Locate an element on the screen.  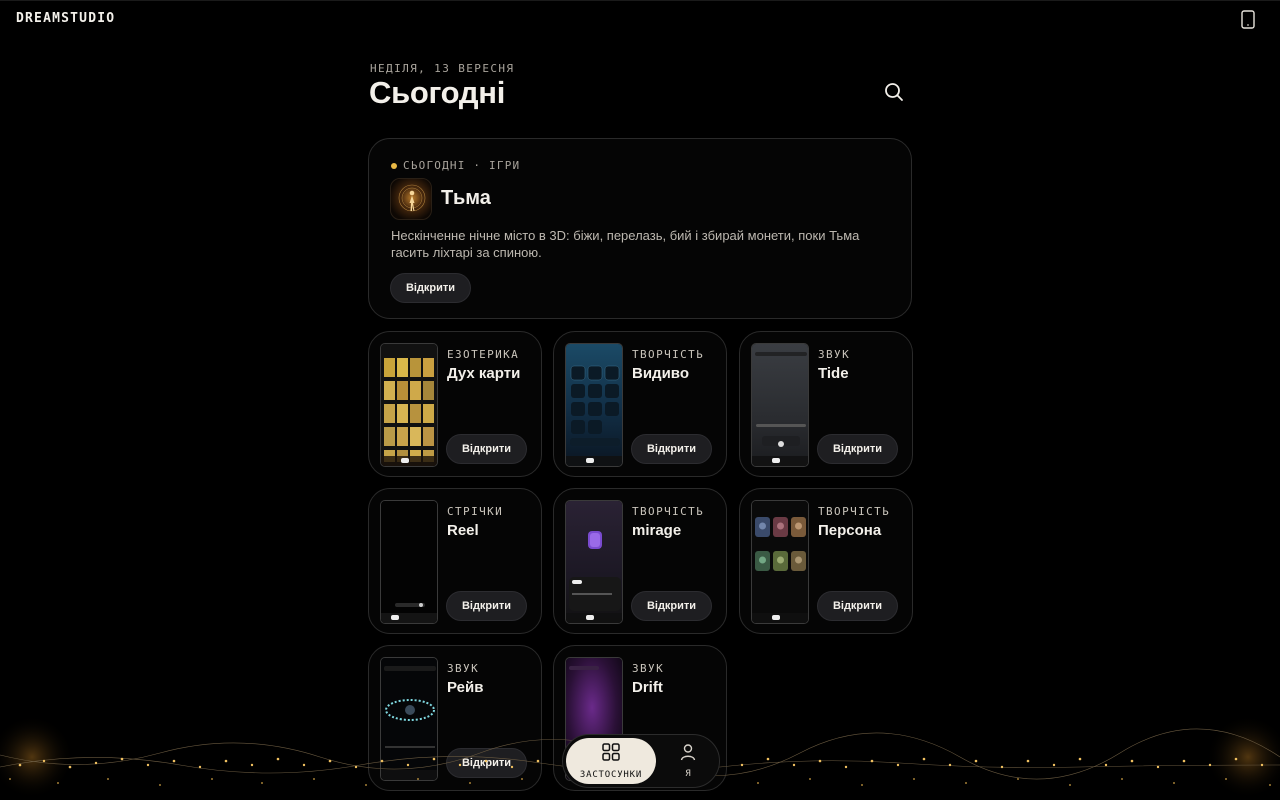
status-dot is located at coordinates (394, 165).